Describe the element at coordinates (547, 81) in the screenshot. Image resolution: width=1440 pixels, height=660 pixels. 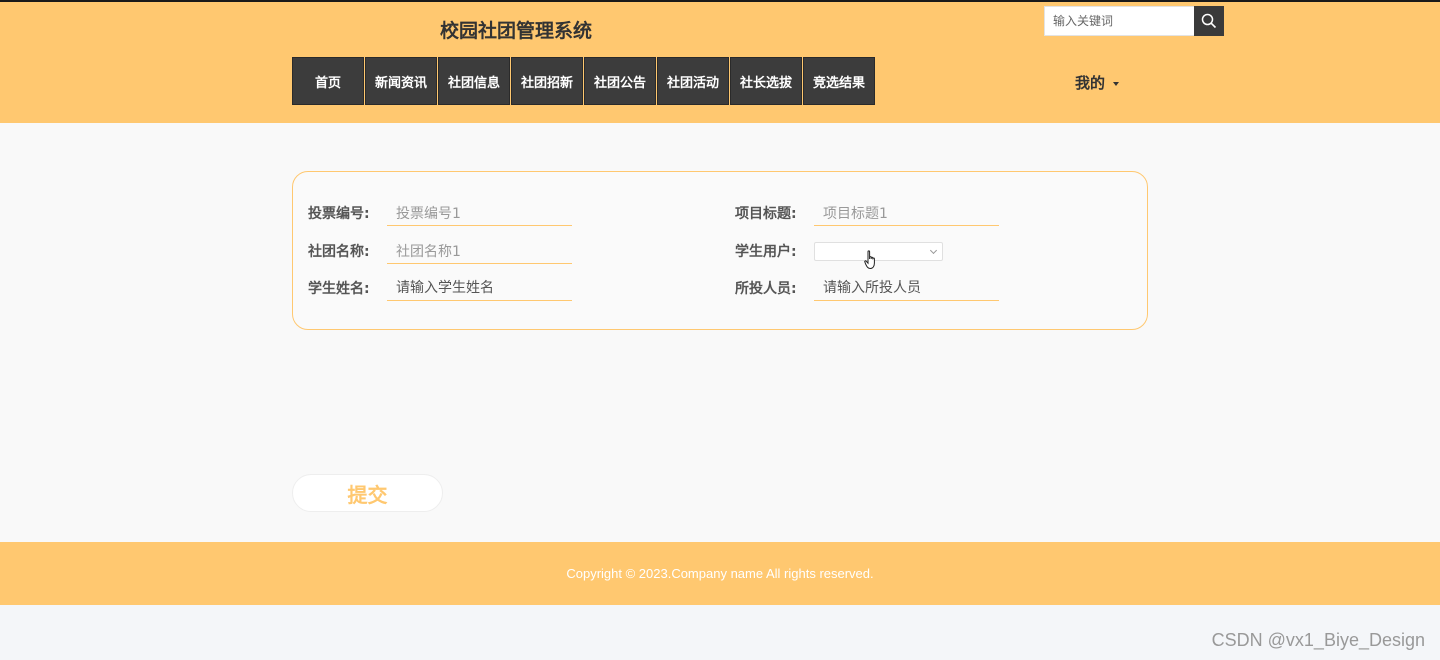
I see `nav-item-club-recruit: 社团招新` at that location.